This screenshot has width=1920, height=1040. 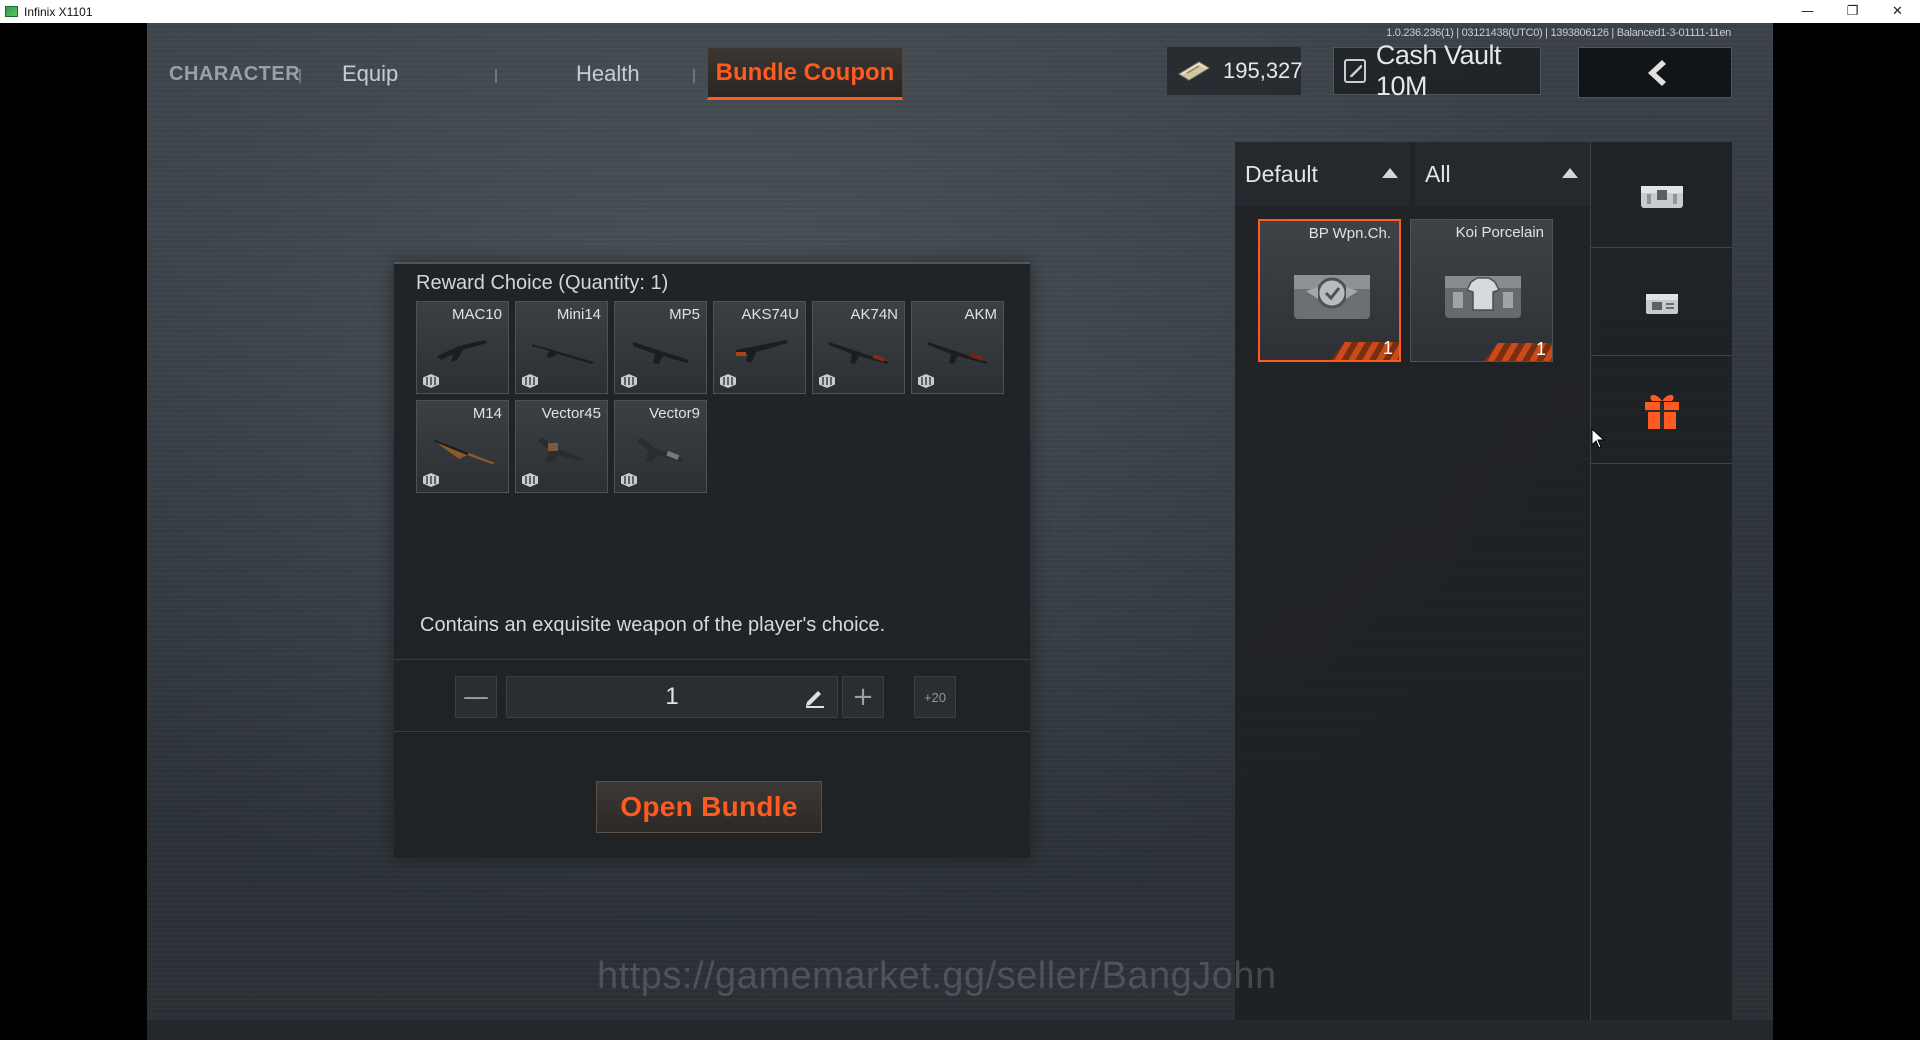 I want to click on tab-bundle-coupon: Bundle Coupon, so click(x=805, y=74).